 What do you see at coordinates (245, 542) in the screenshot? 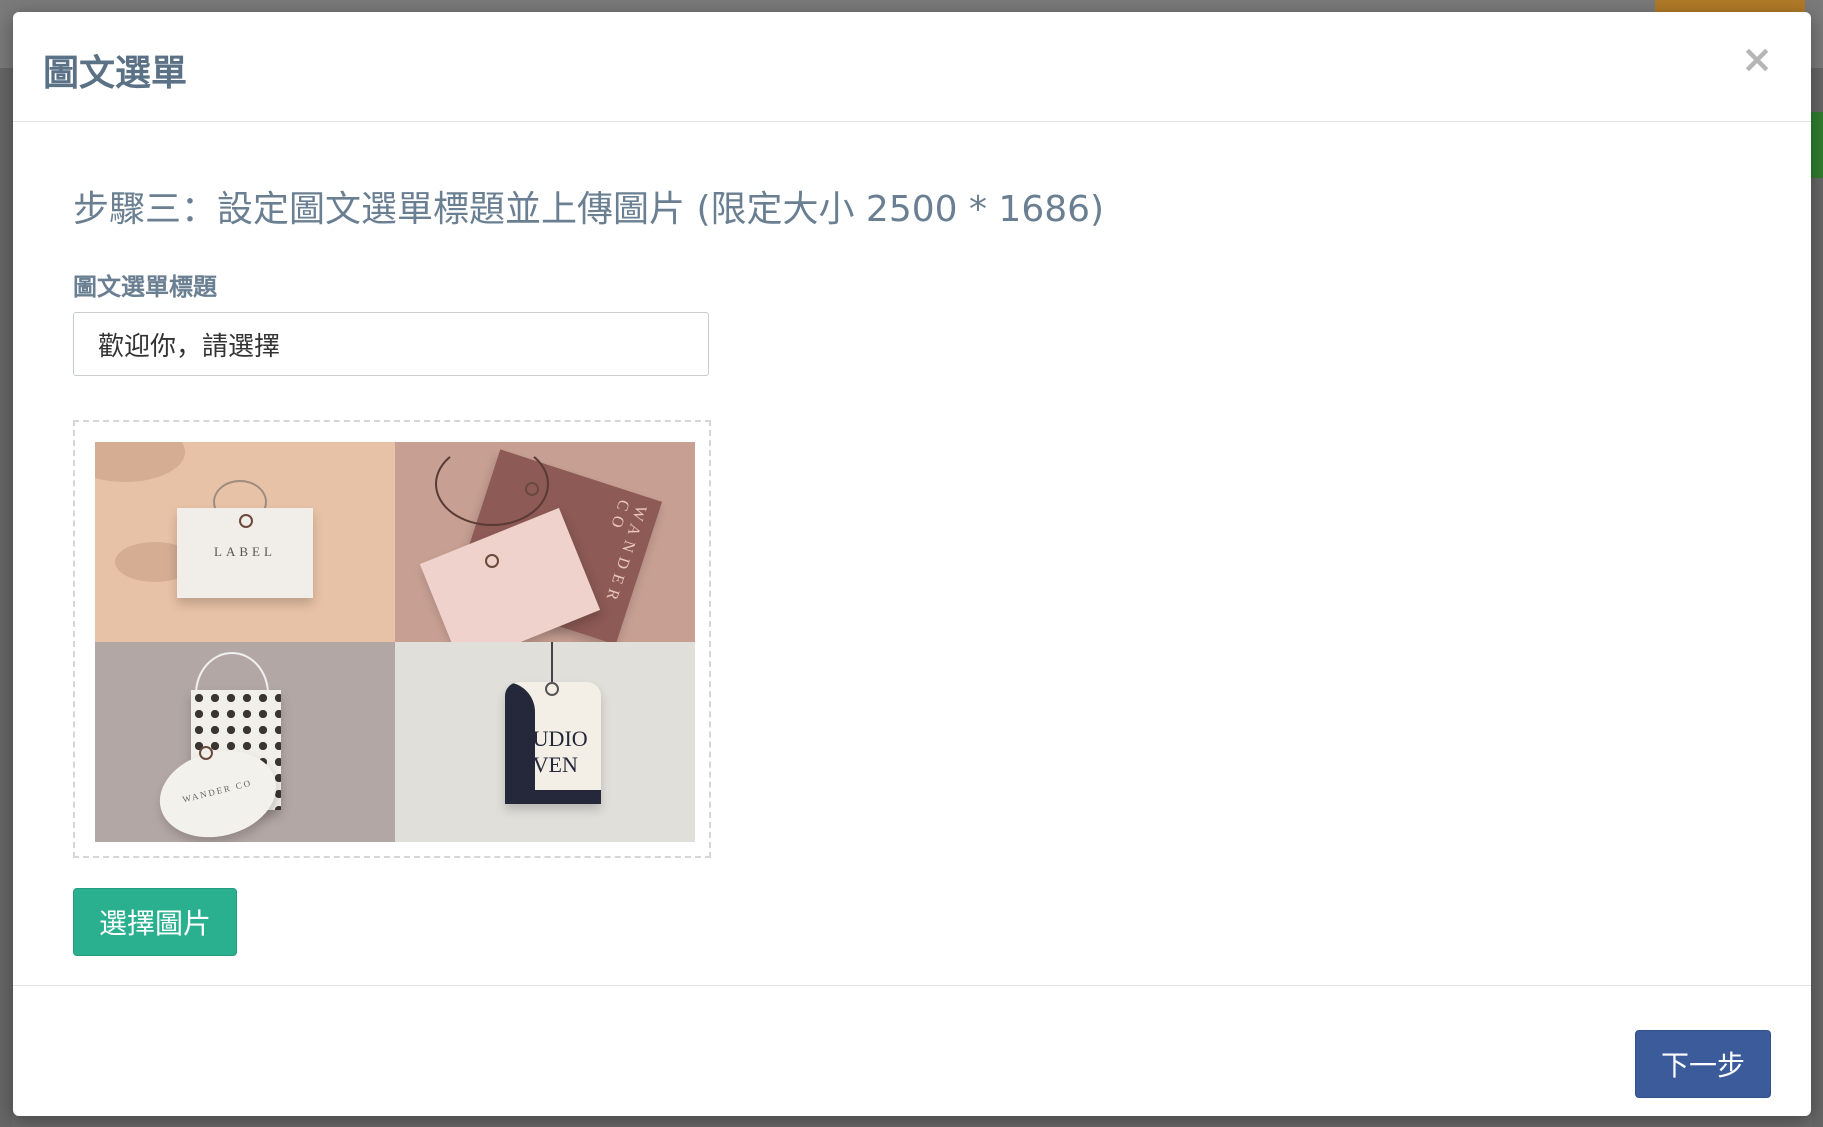
I see `preview-tile-label: LABEL` at bounding box center [245, 542].